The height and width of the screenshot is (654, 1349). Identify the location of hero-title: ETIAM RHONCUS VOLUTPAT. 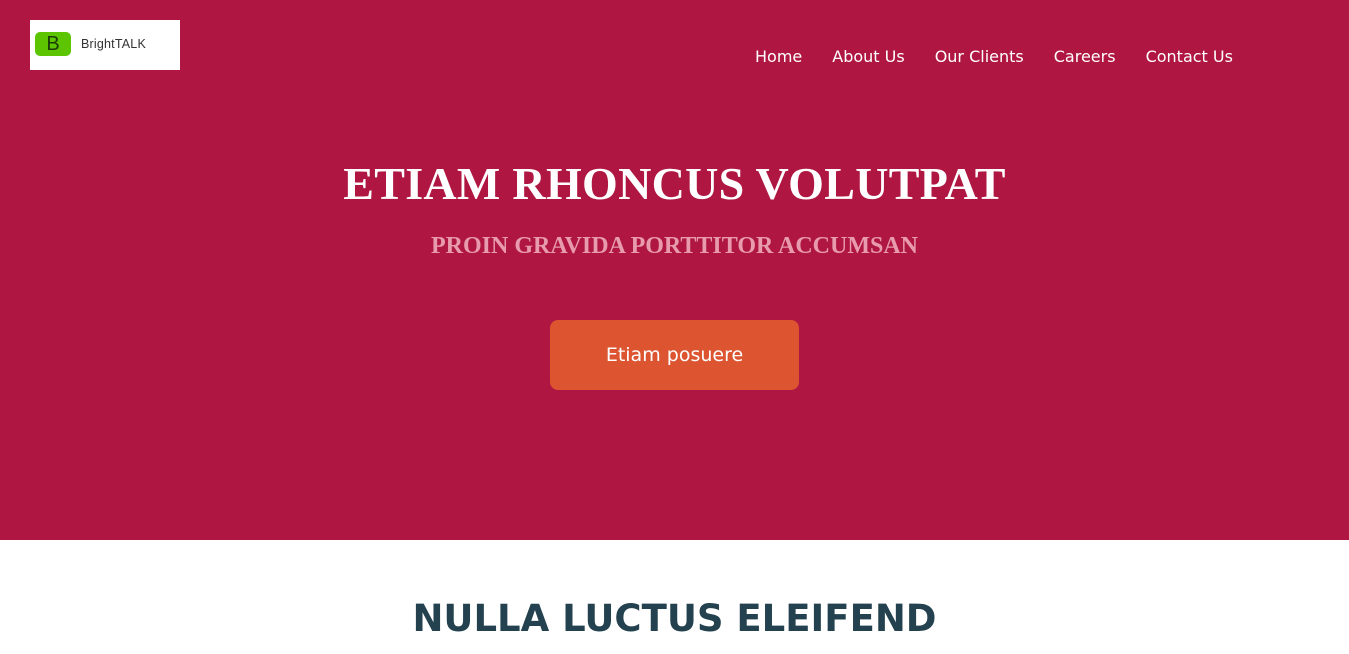
(674, 183).